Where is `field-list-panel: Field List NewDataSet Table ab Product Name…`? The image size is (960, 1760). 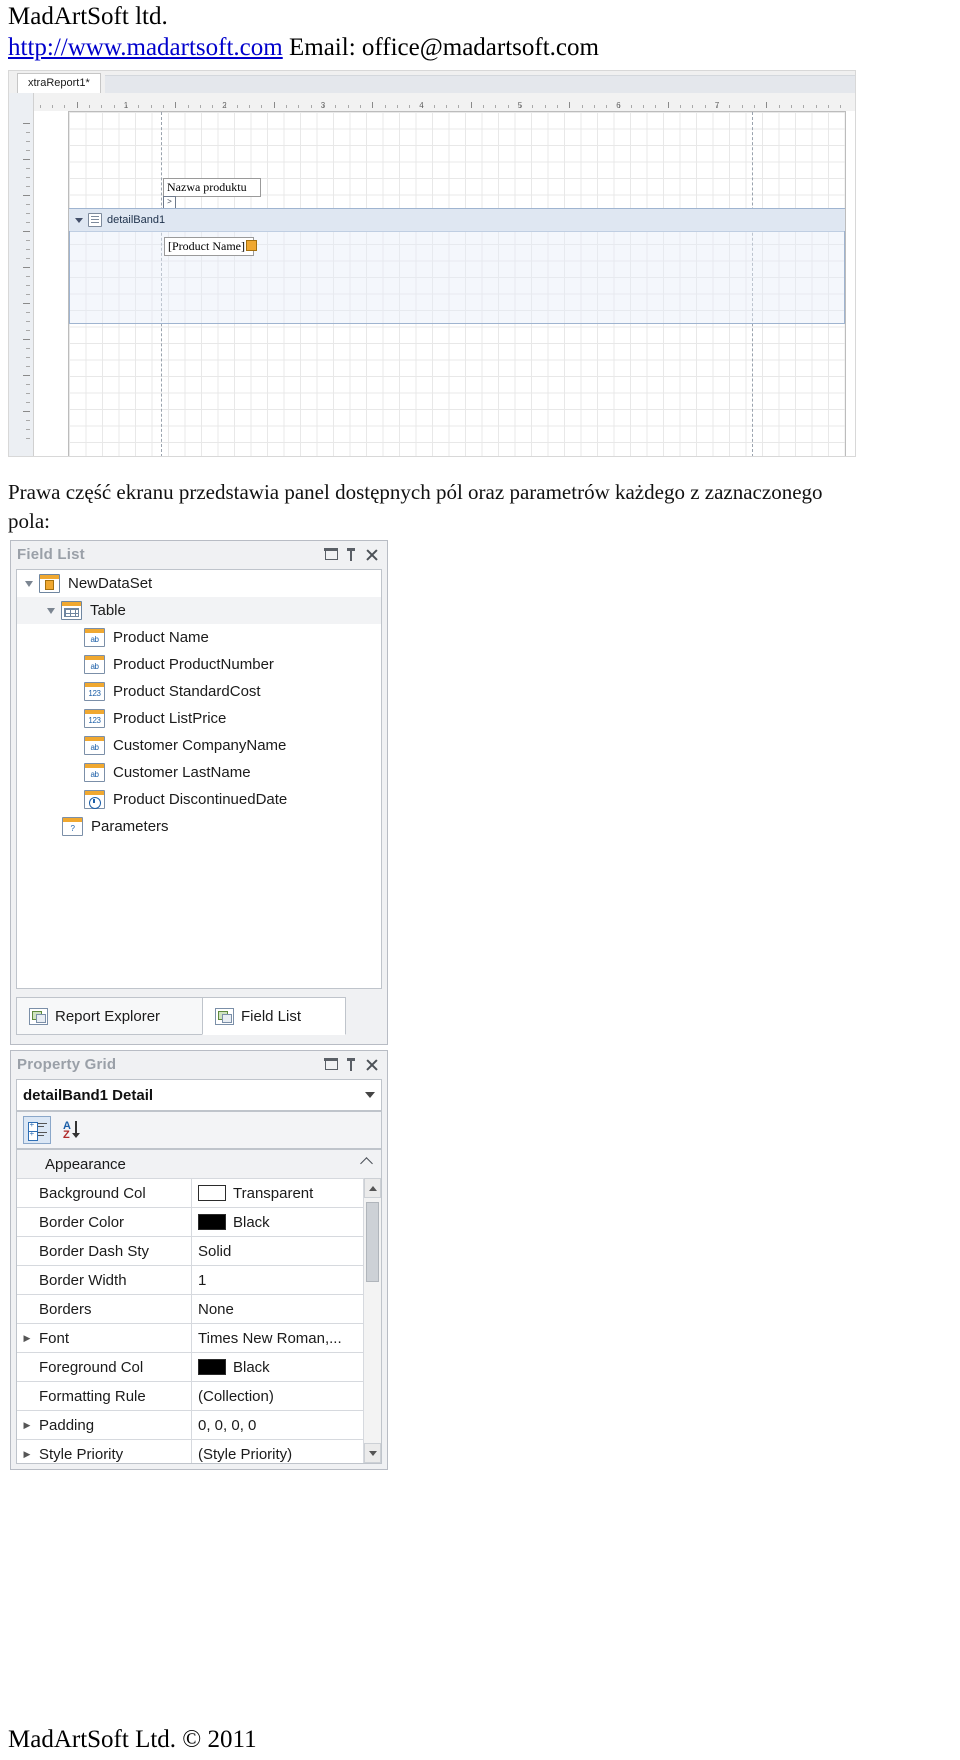 field-list-panel: Field List NewDataSet Table ab Product Name… is located at coordinates (199, 792).